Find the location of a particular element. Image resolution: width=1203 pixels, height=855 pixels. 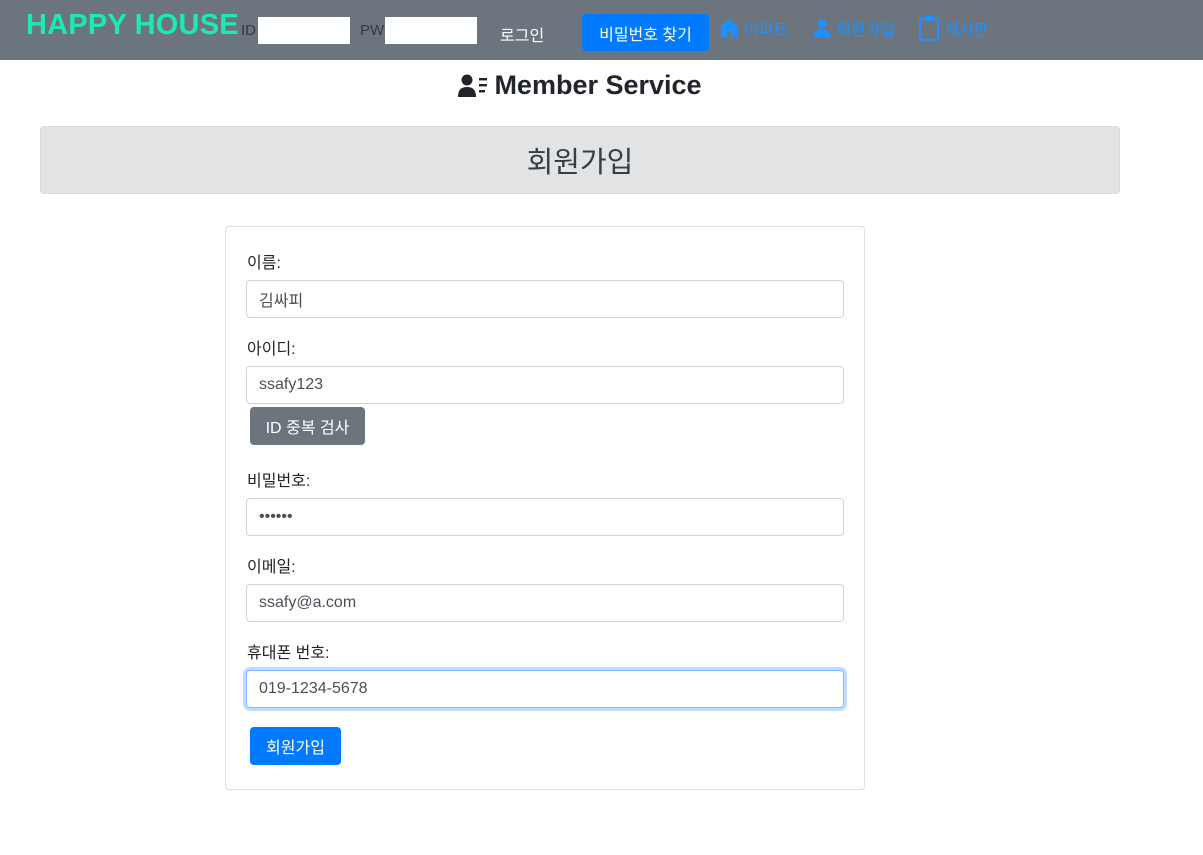

user-icon is located at coordinates (822, 28).